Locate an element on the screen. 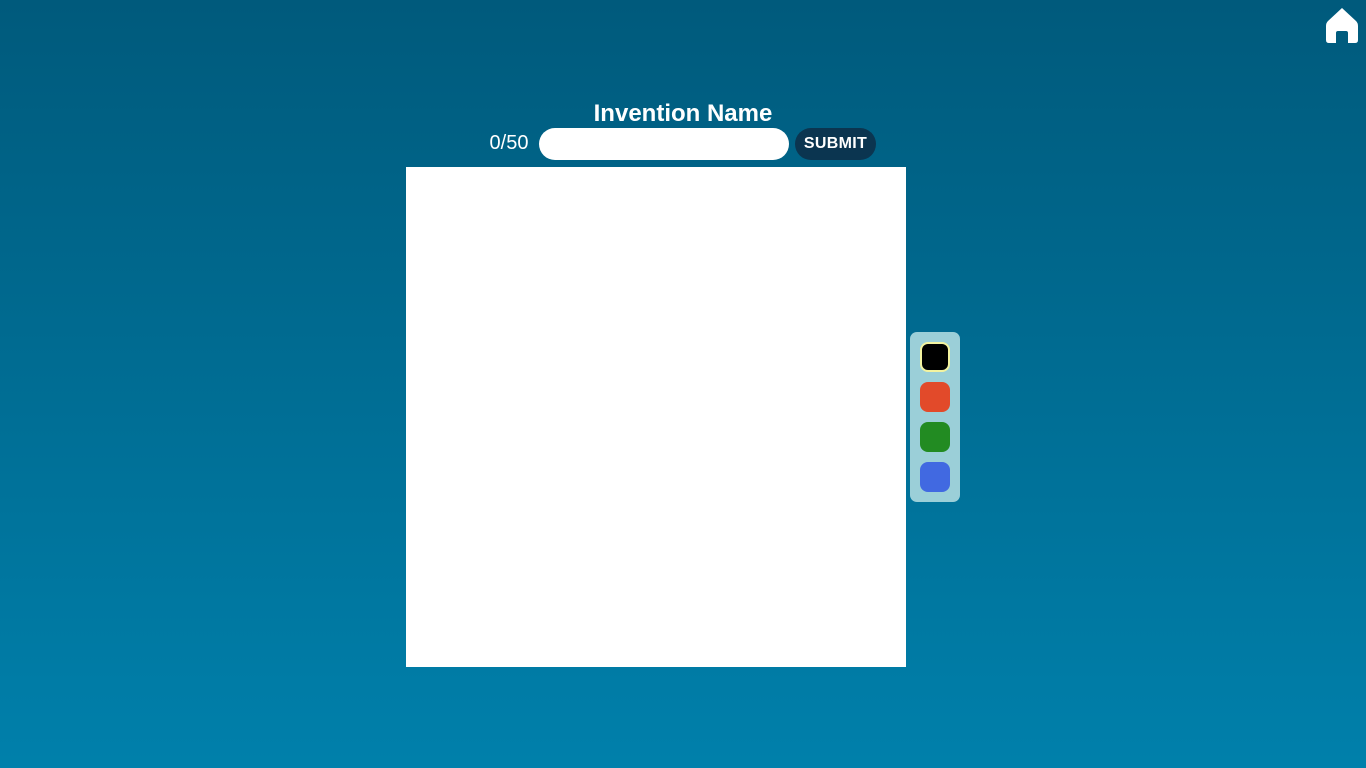 The height and width of the screenshot is (768, 1366). color-swatch-black is located at coordinates (935, 357).